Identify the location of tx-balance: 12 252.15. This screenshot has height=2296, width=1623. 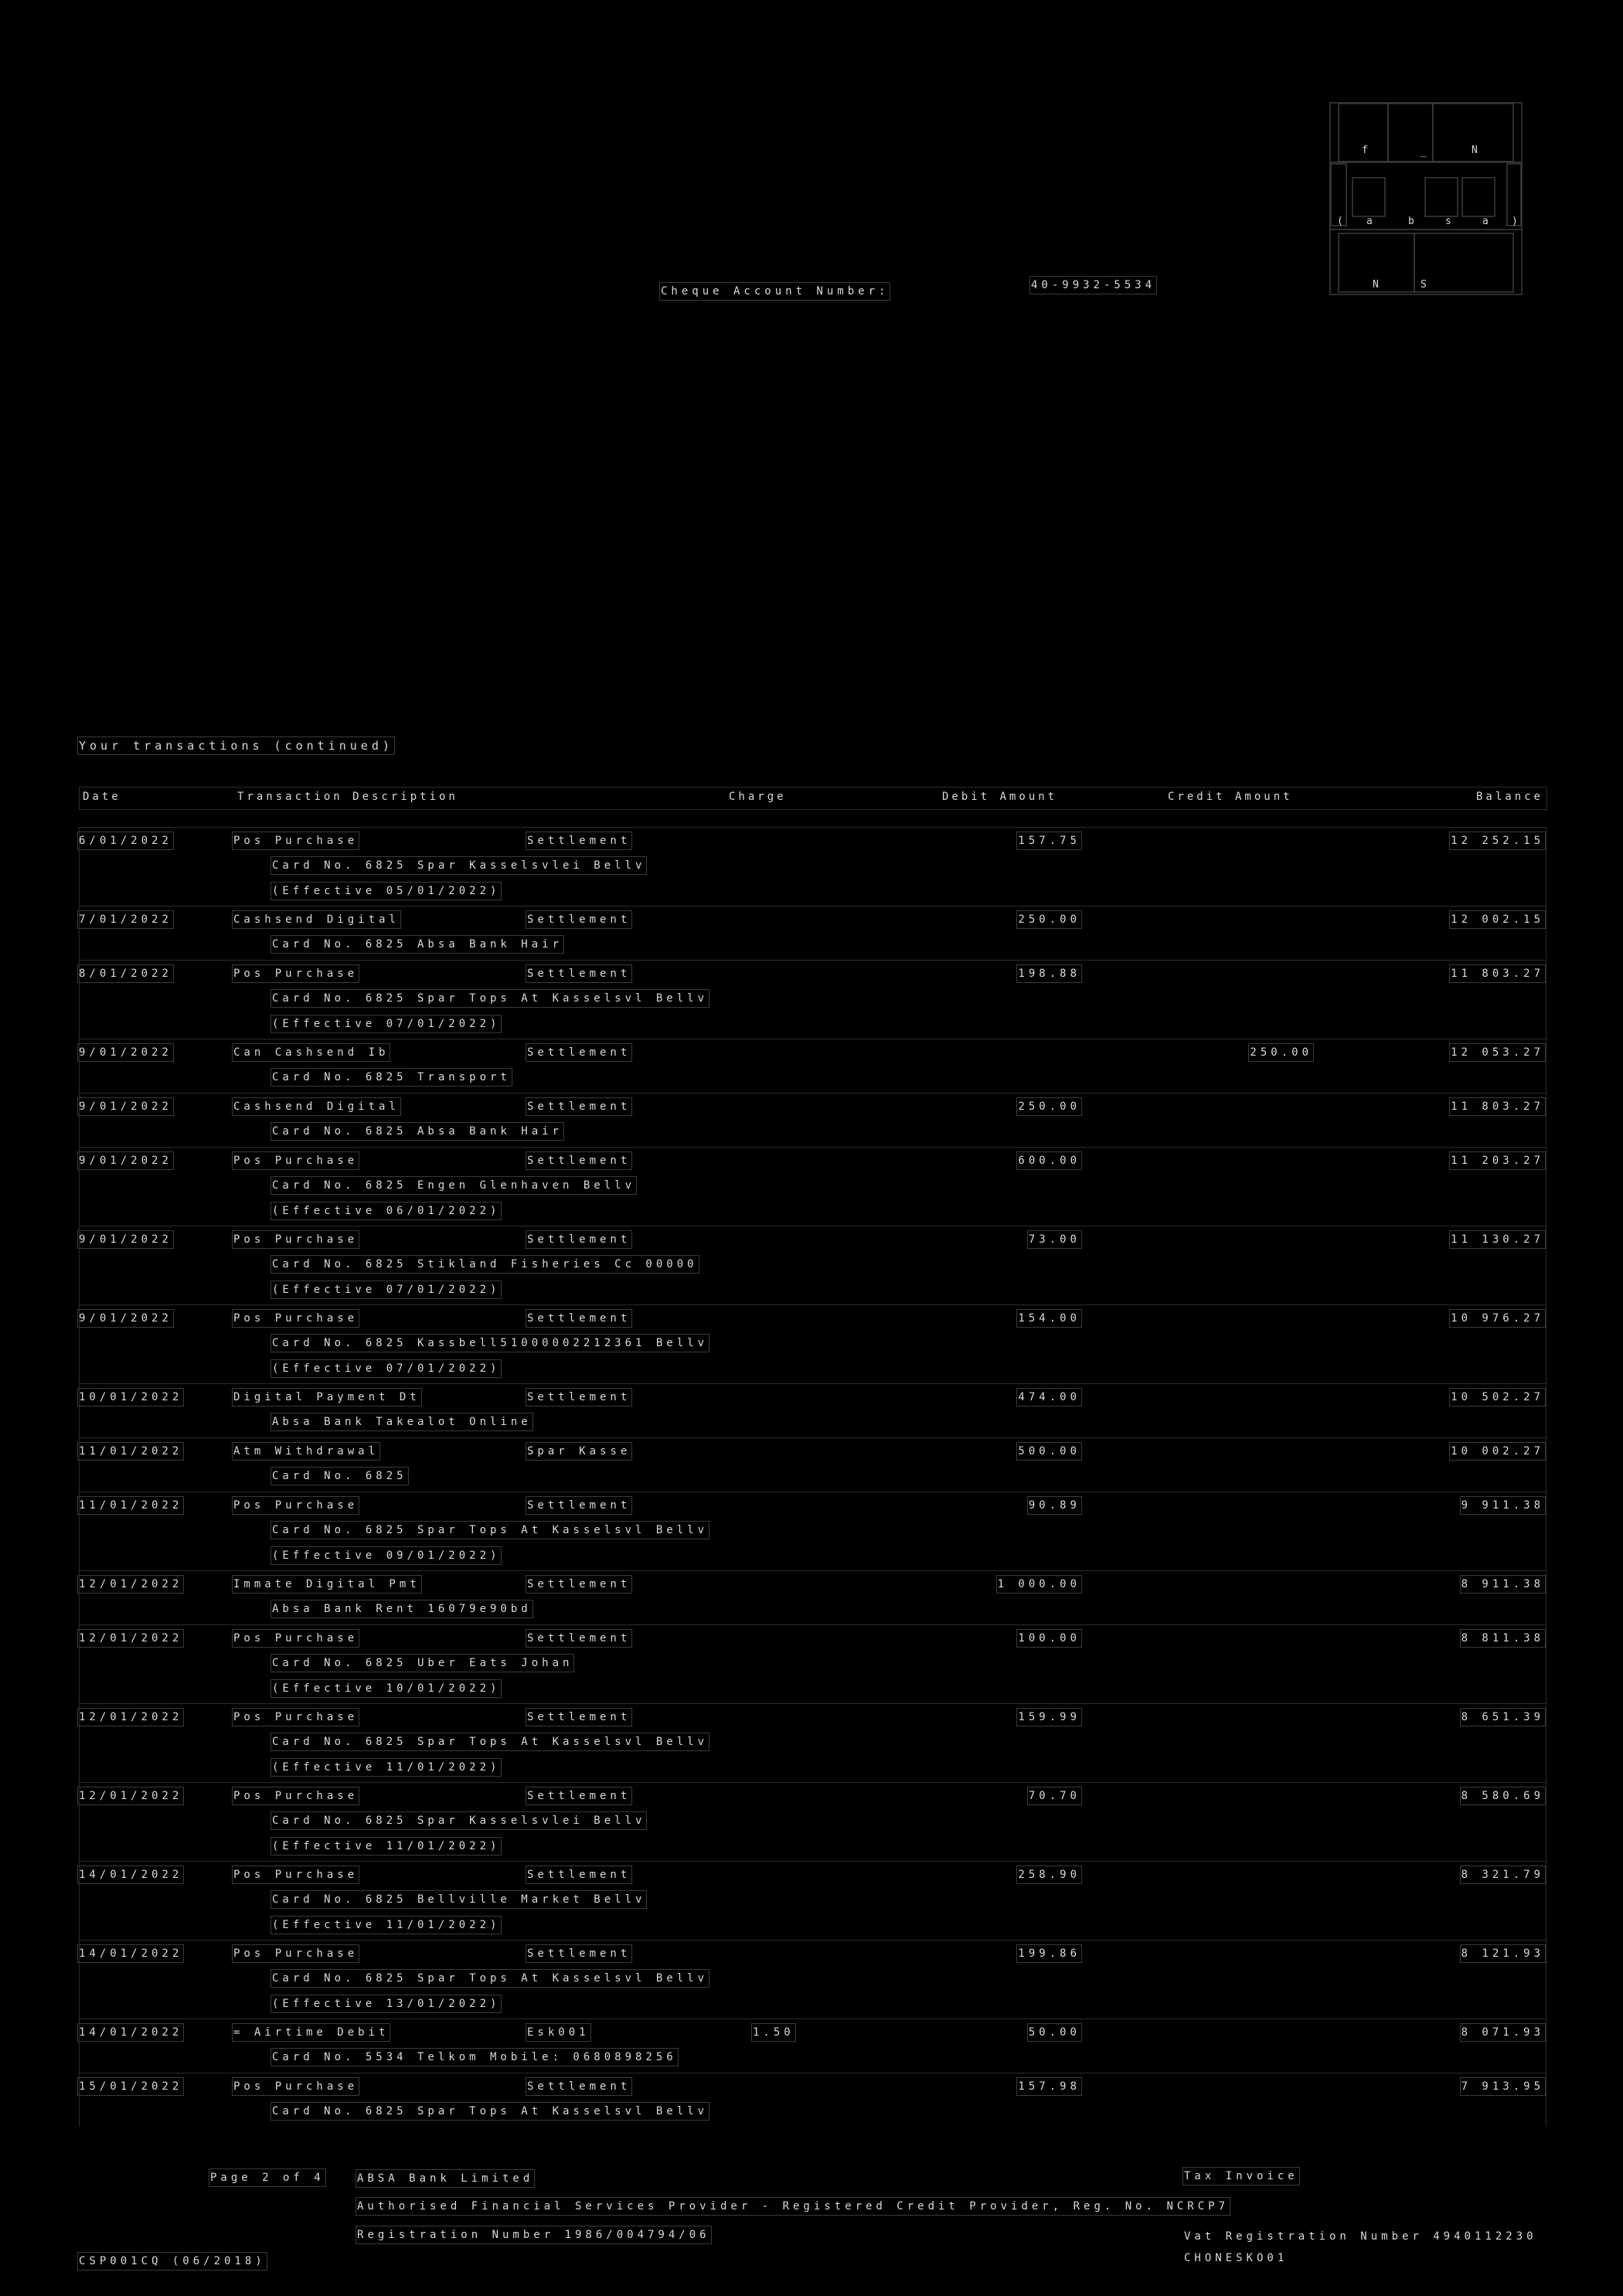
(1497, 841).